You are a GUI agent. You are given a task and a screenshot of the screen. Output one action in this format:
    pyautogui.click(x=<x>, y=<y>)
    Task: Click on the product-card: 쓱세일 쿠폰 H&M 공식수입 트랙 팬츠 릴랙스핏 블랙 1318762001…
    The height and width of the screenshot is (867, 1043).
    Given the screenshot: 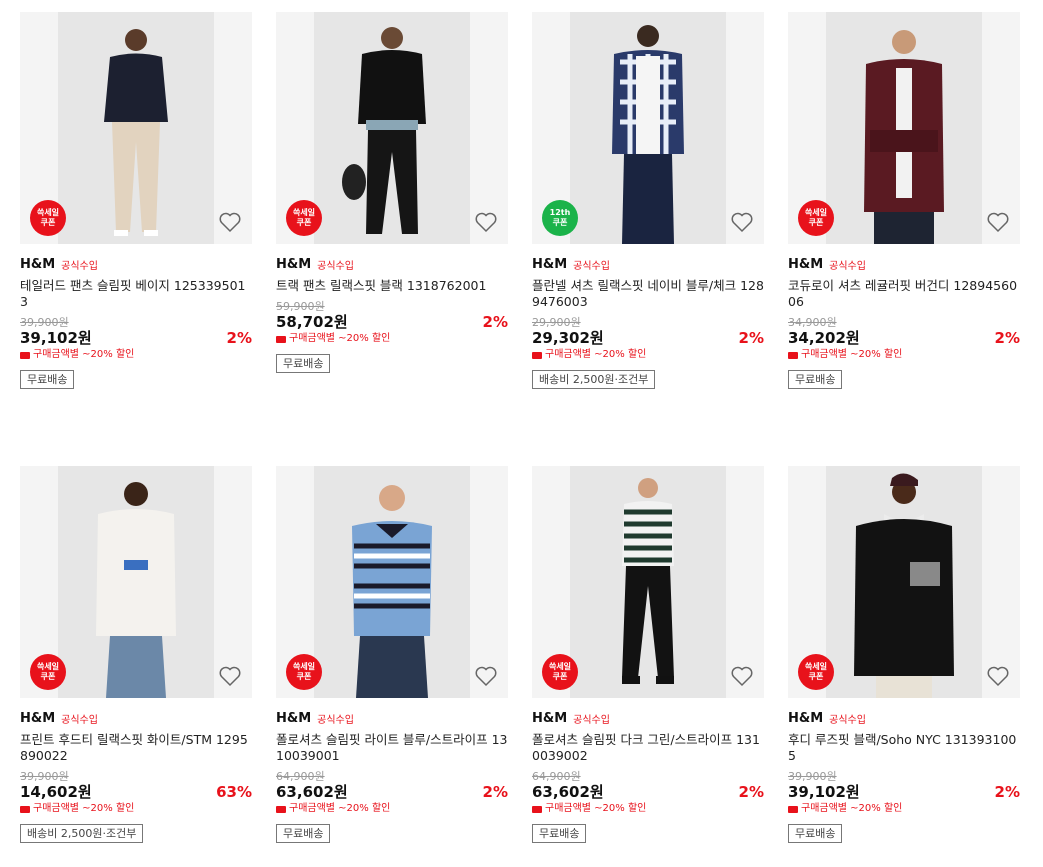 What is the action you would take?
    pyautogui.click(x=392, y=192)
    